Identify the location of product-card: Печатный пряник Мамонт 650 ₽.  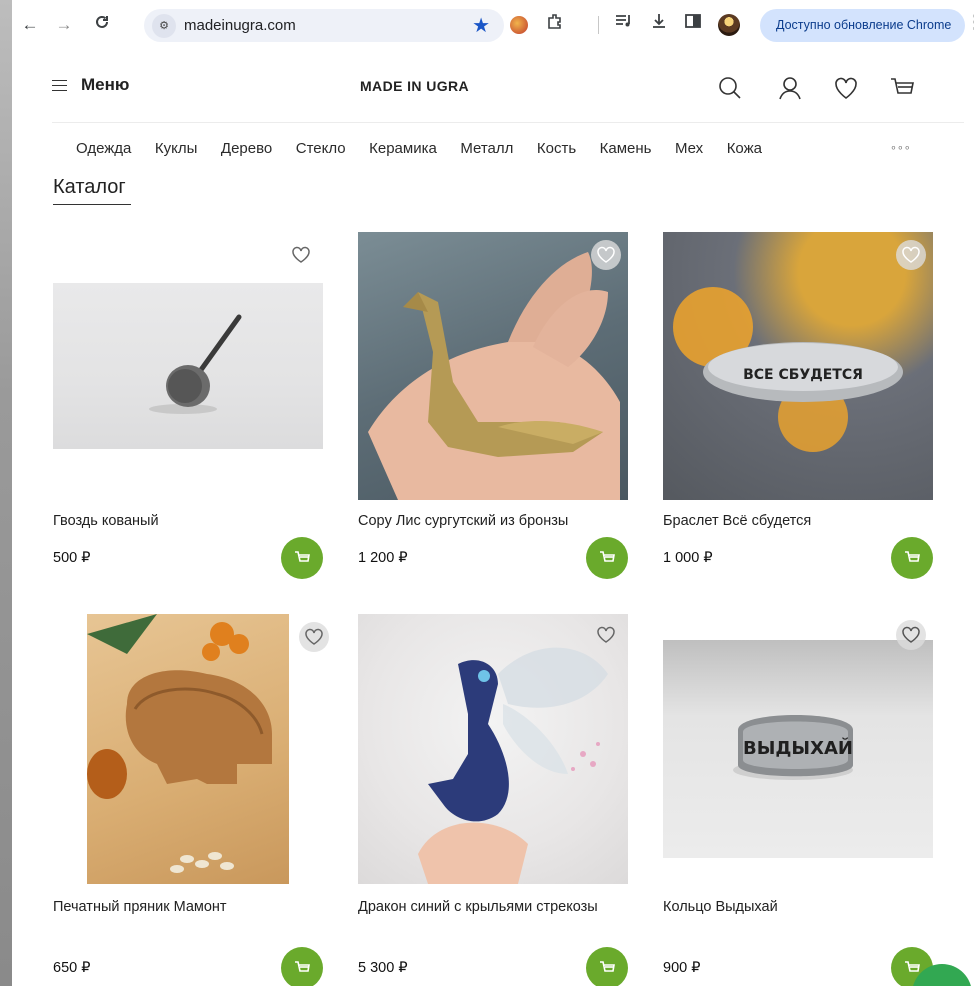
(191, 800).